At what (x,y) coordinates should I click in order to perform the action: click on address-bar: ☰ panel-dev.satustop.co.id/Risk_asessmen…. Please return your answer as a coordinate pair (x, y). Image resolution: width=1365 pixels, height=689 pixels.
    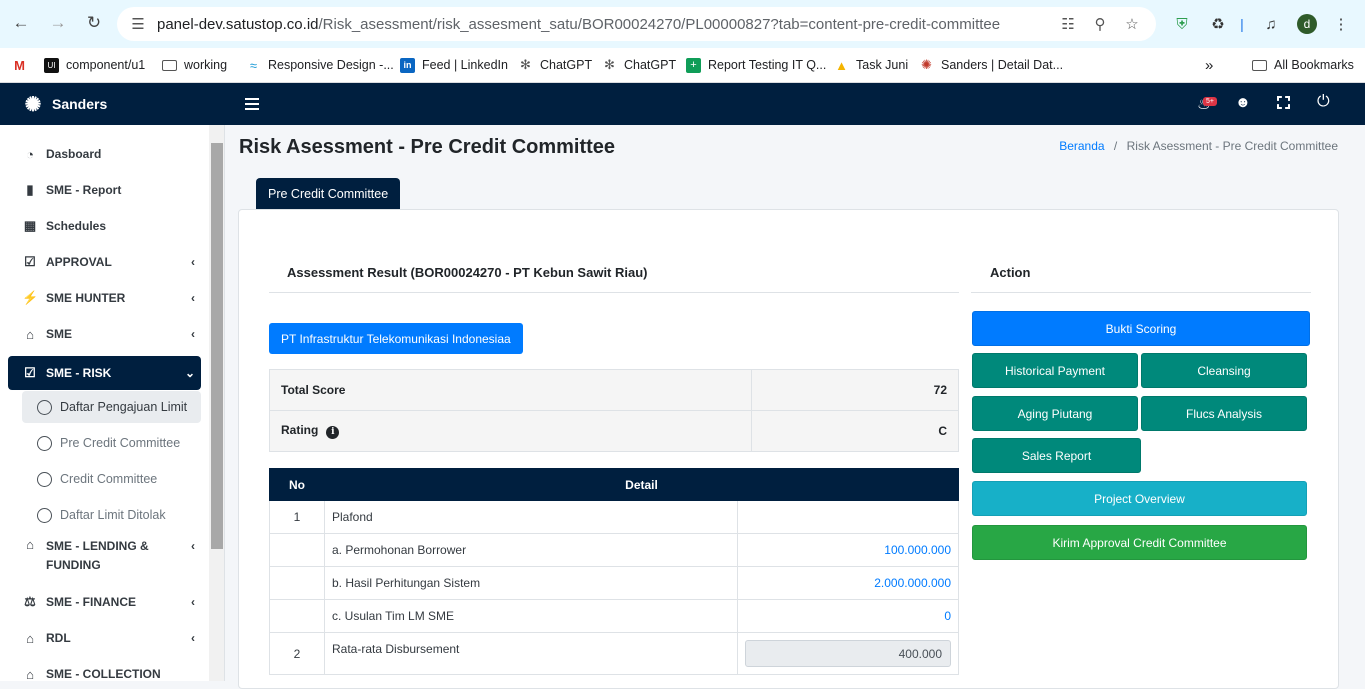
    Looking at the image, I should click on (636, 24).